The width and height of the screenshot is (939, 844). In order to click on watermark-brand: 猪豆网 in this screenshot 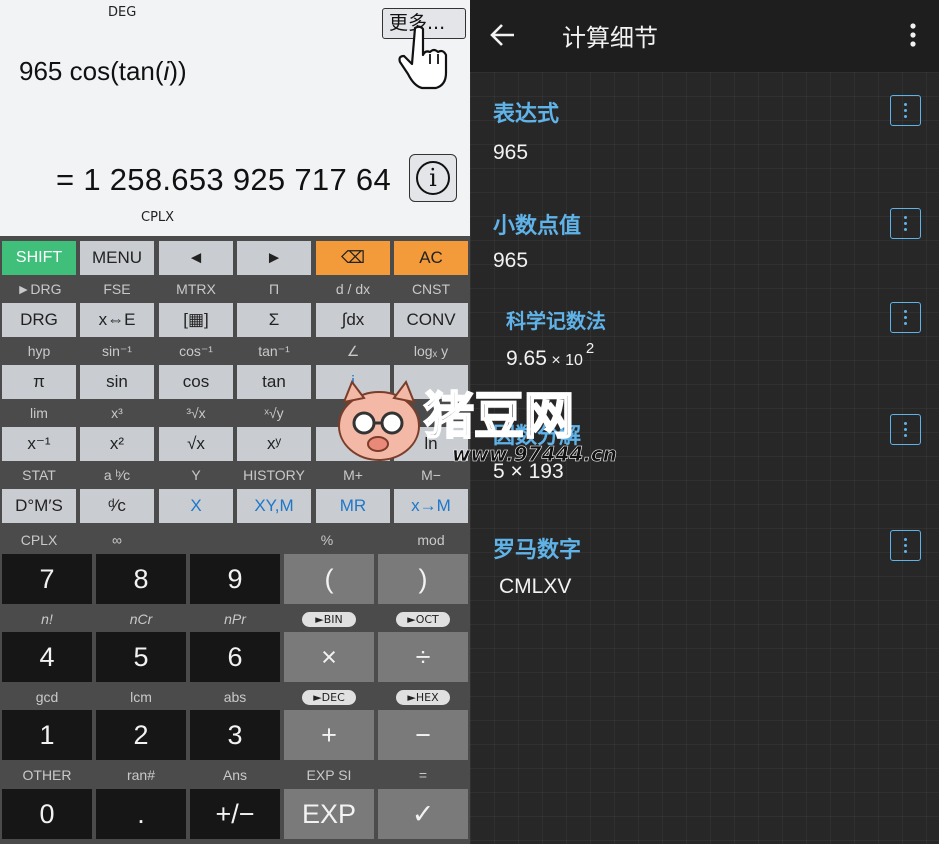, I will do `click(499, 416)`.